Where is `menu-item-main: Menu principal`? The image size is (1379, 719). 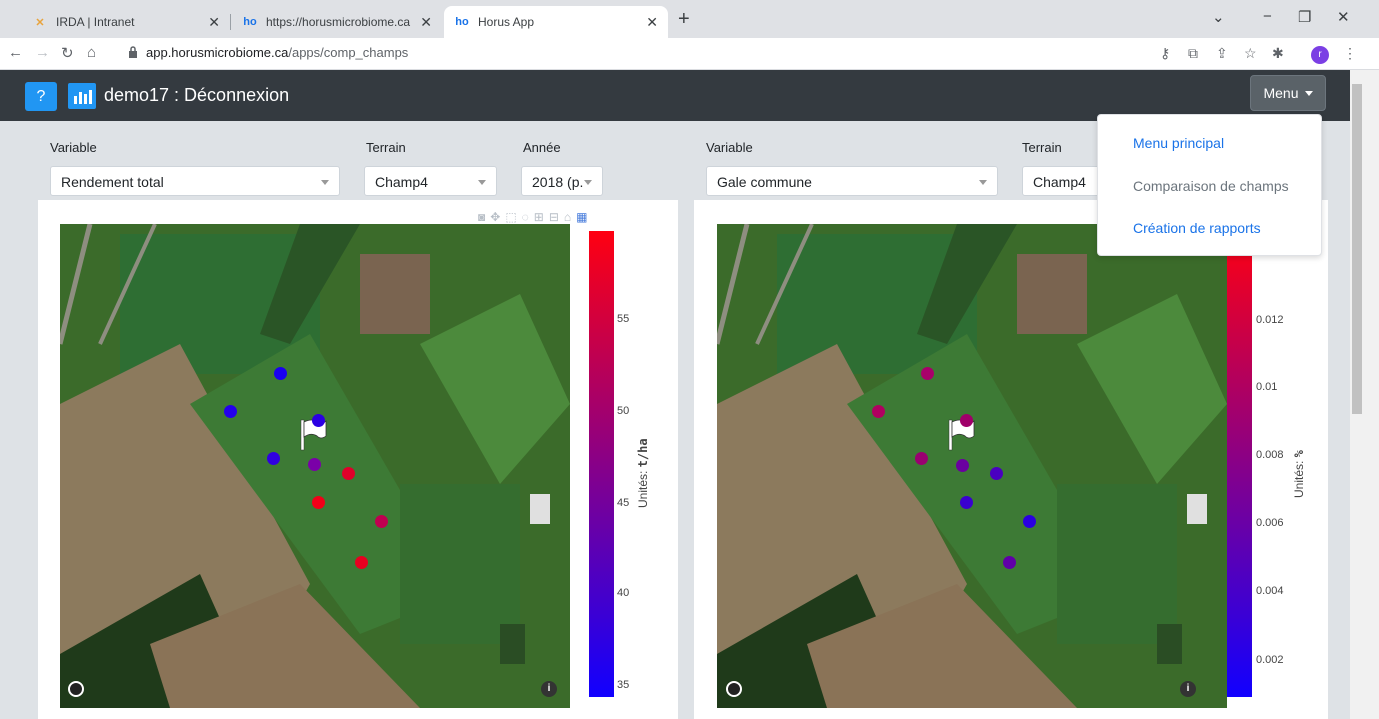 menu-item-main: Menu principal is located at coordinates (1178, 143).